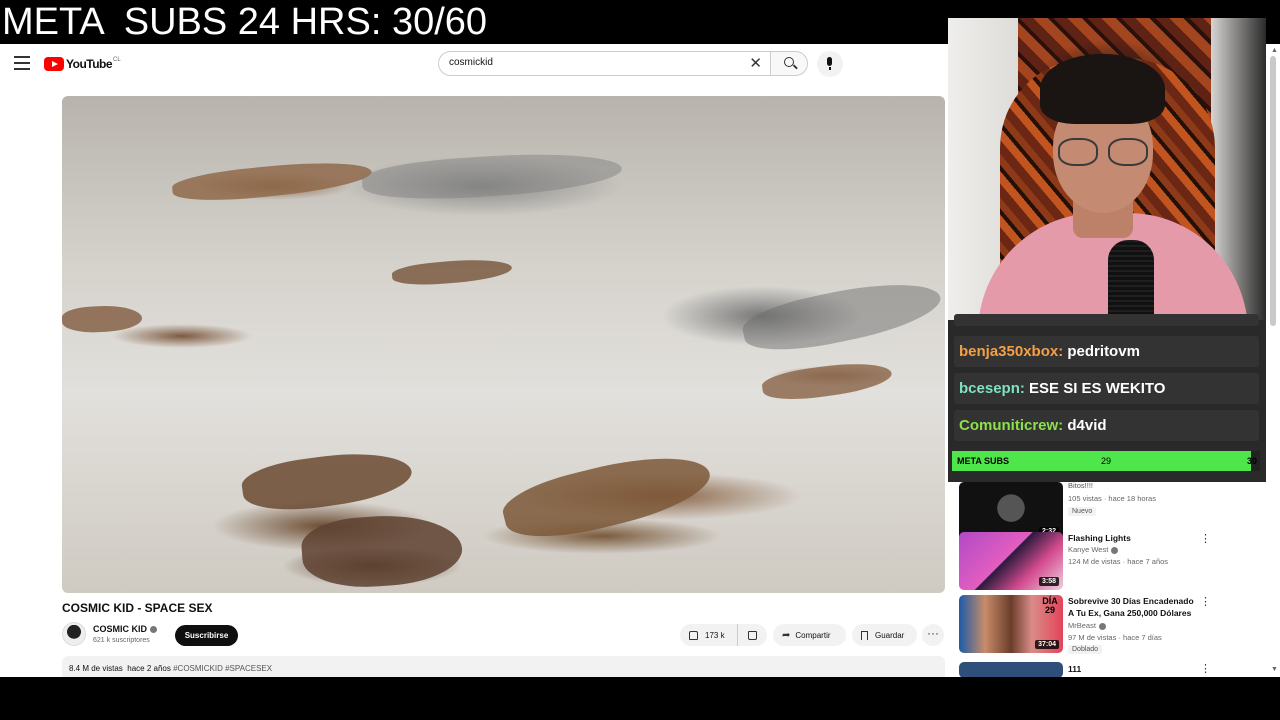 The height and width of the screenshot is (720, 1280). Describe the element at coordinates (474, 22) in the screenshot. I see `subs-goal-banner: META SUBS 24 HRS: 30/60` at that location.